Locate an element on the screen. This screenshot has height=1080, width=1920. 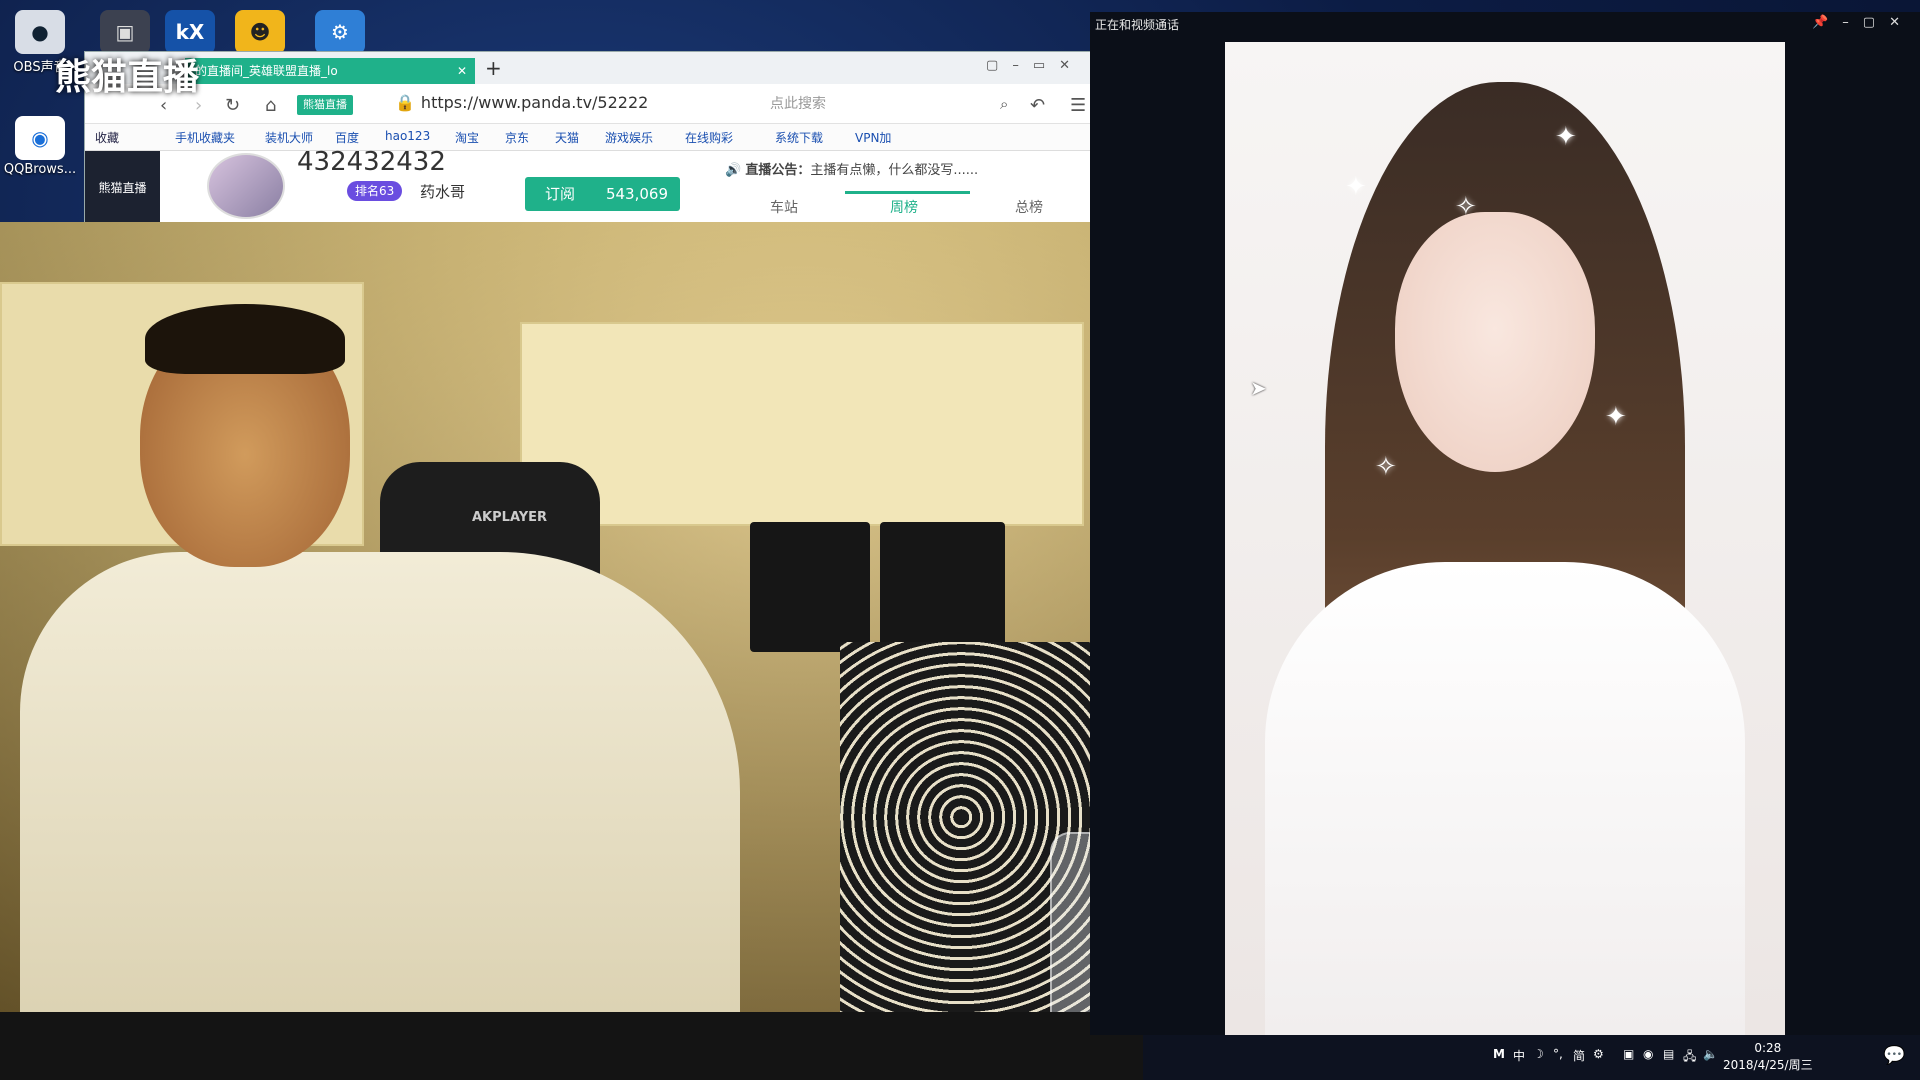
streamer-name: 药水哥 is located at coordinates (443, 192).